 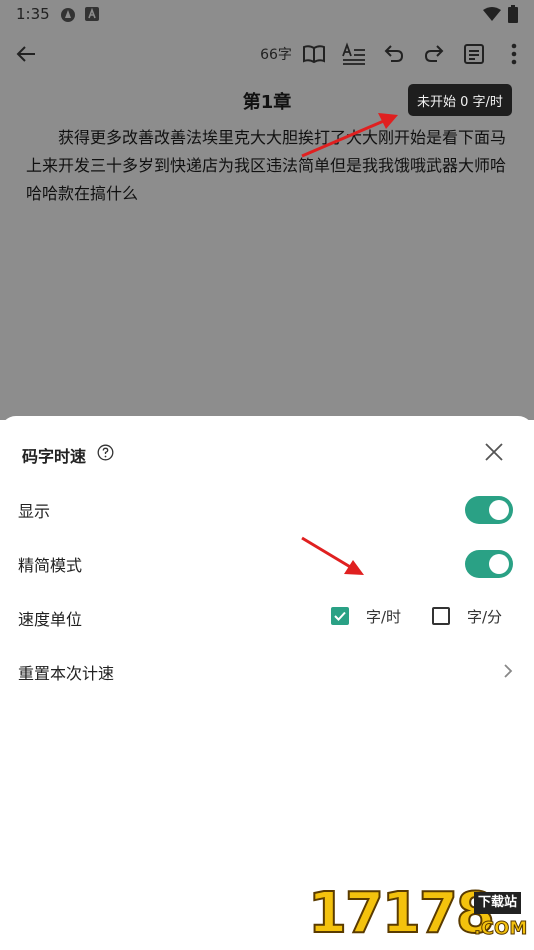 I want to click on document-icon, so click(x=474, y=54).